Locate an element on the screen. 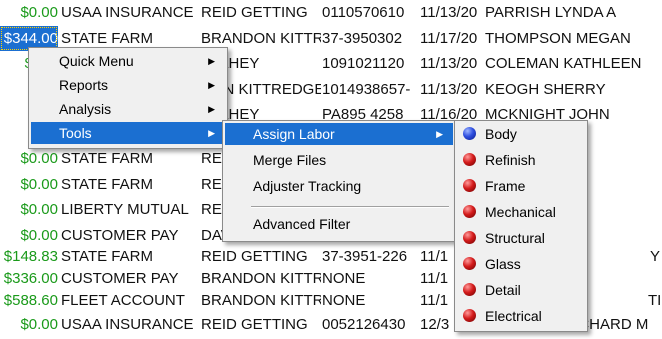  menu-item-label: Body is located at coordinates (501, 134).